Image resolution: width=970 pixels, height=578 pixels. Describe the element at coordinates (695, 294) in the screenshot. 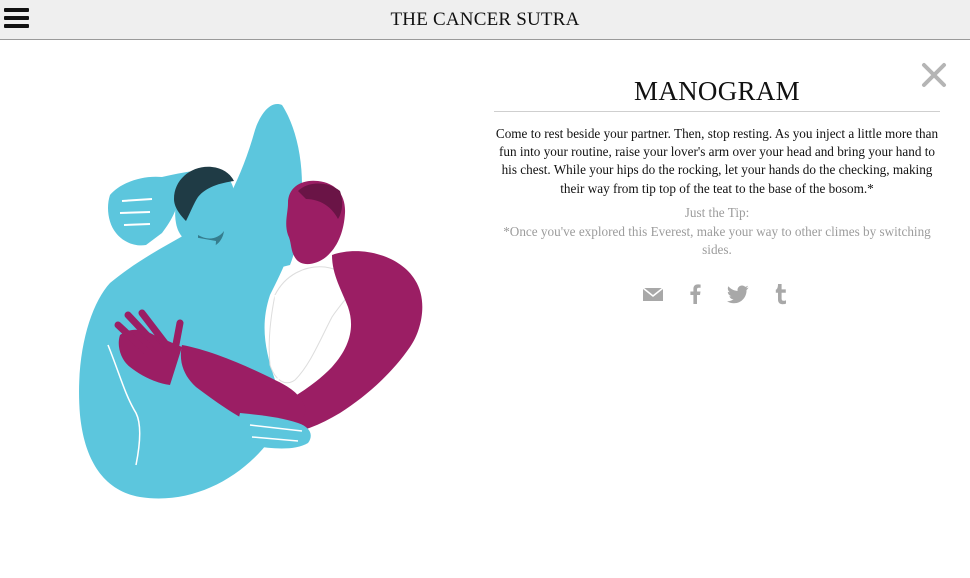

I see `facebook-share-icon` at that location.